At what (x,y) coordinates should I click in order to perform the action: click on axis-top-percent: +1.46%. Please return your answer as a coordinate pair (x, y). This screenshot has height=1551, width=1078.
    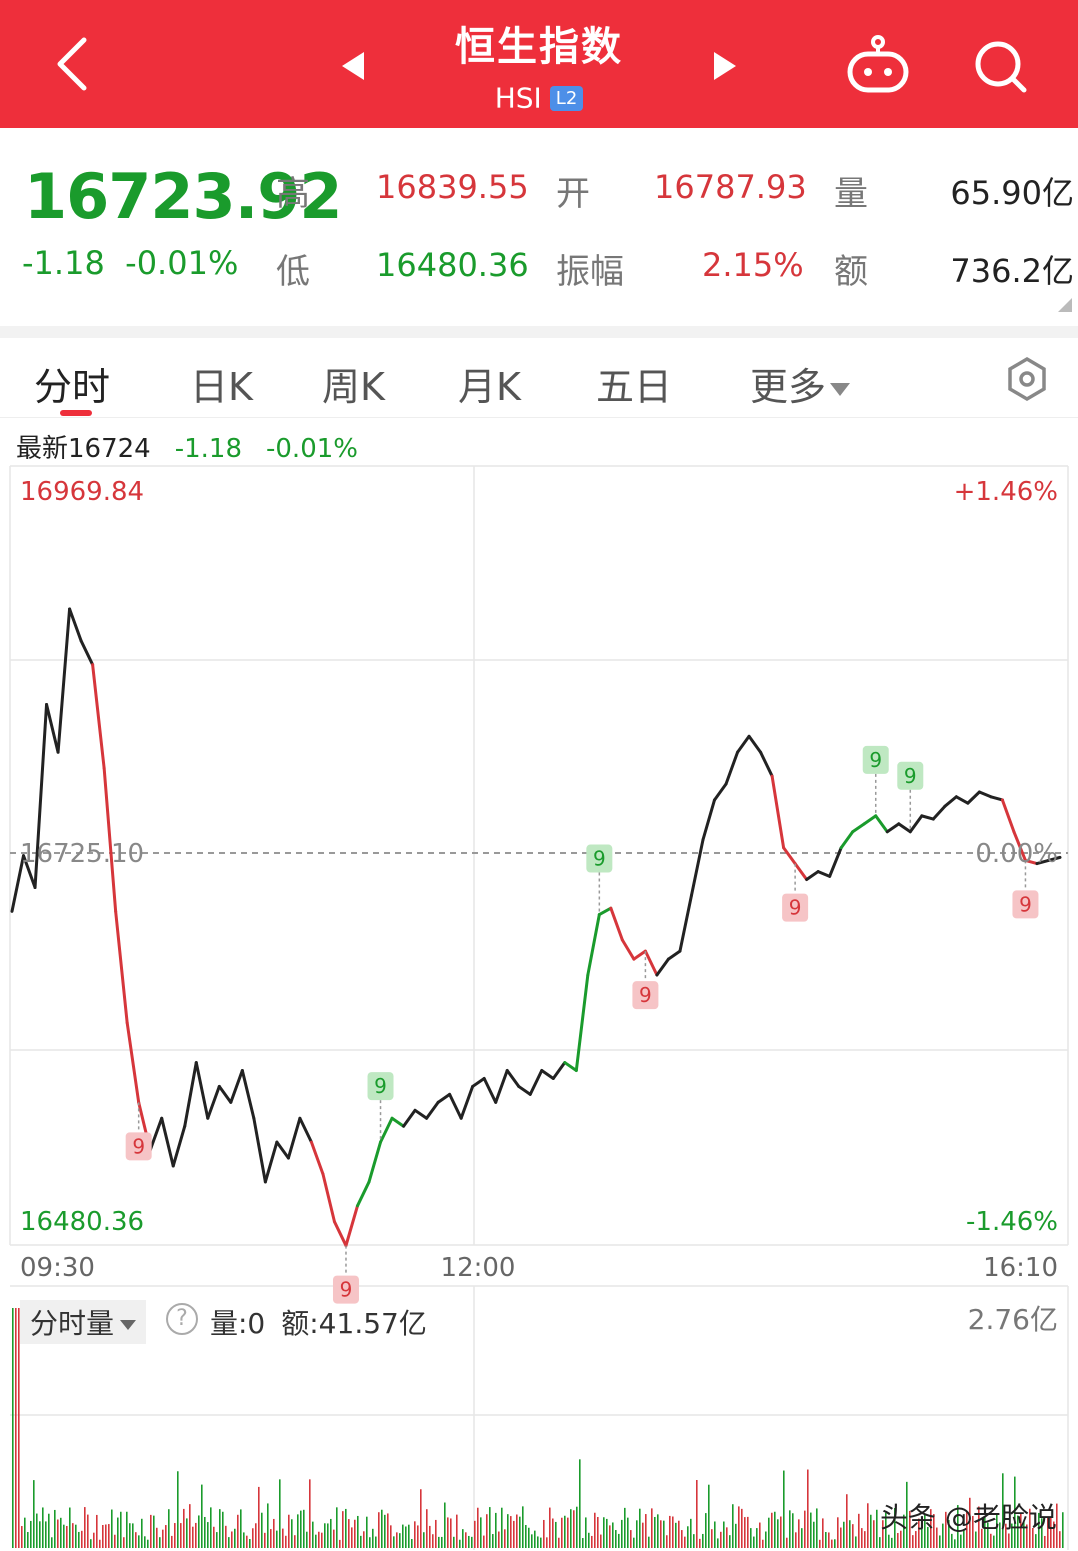
    Looking at the image, I should click on (1006, 492).